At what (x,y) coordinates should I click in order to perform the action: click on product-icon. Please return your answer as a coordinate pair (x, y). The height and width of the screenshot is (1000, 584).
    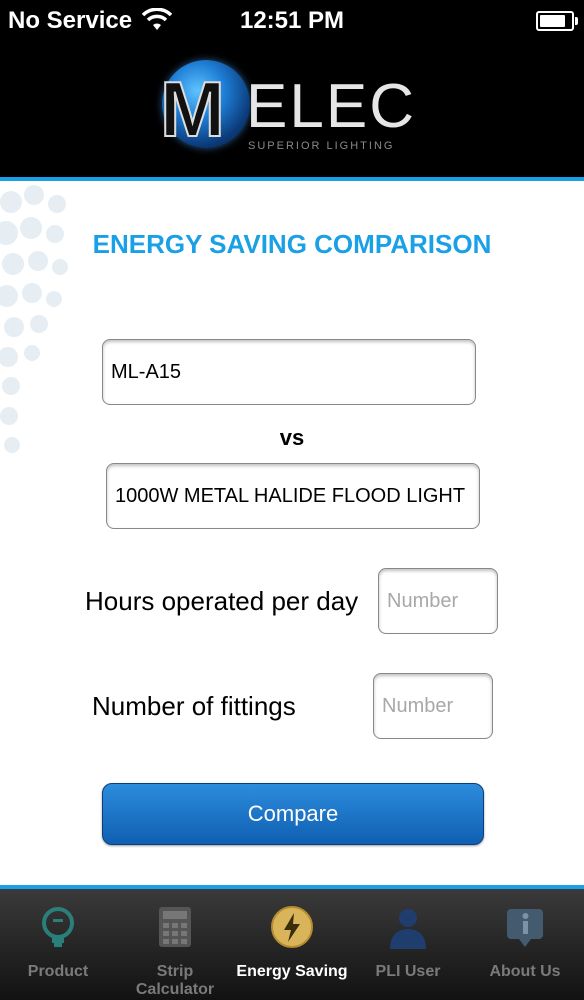
    Looking at the image, I should click on (58, 927).